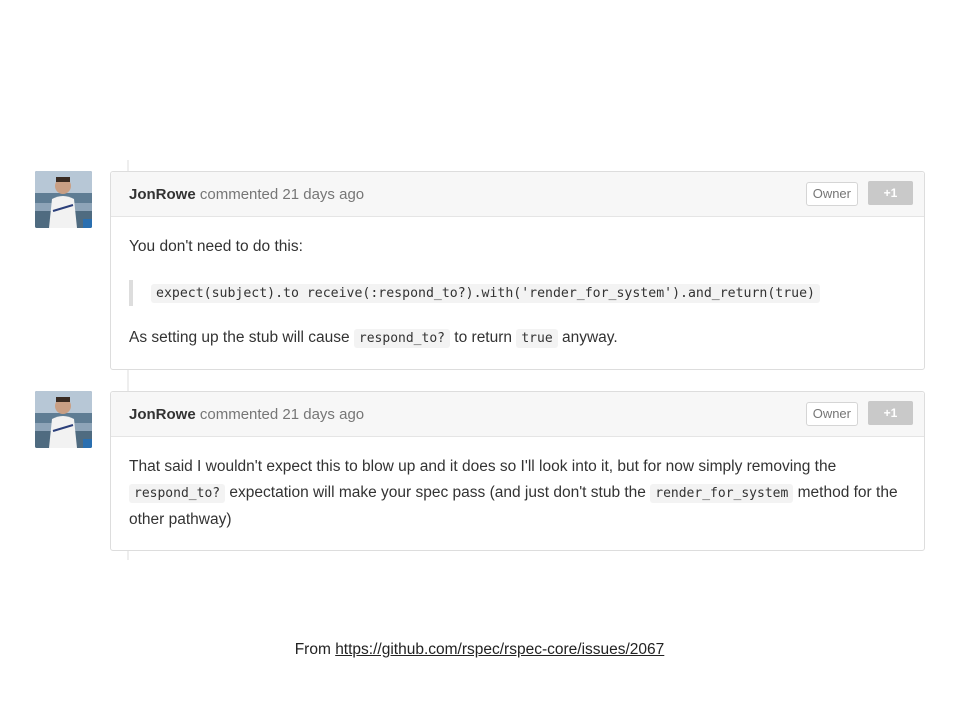  I want to click on caption-prefix: From, so click(312, 649).